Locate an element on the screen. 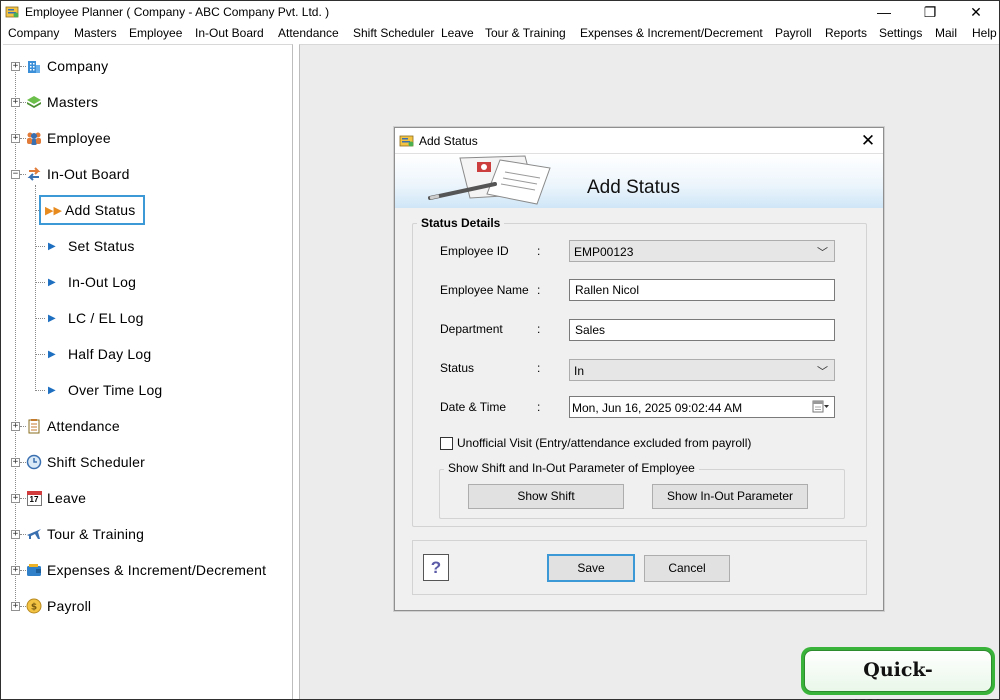 This screenshot has width=1000, height=700. menu-employee: Employee is located at coordinates (155, 33).